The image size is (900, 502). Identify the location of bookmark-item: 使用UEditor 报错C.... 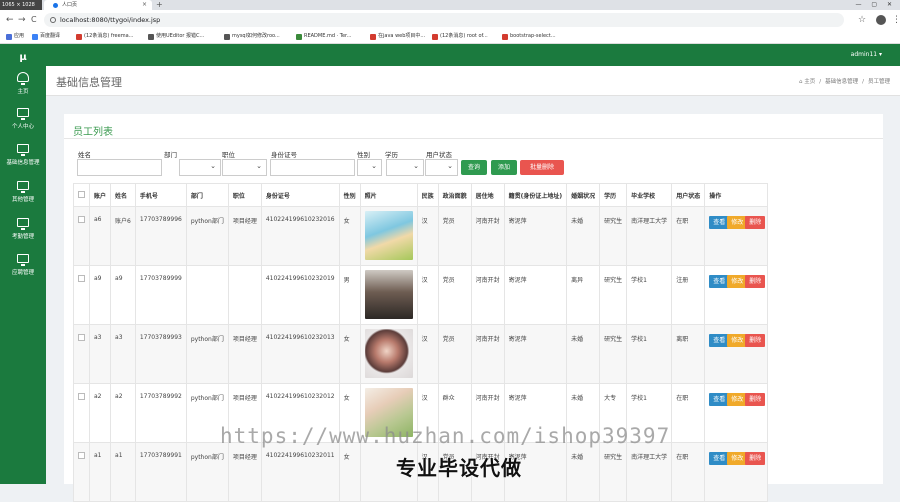
(176, 36).